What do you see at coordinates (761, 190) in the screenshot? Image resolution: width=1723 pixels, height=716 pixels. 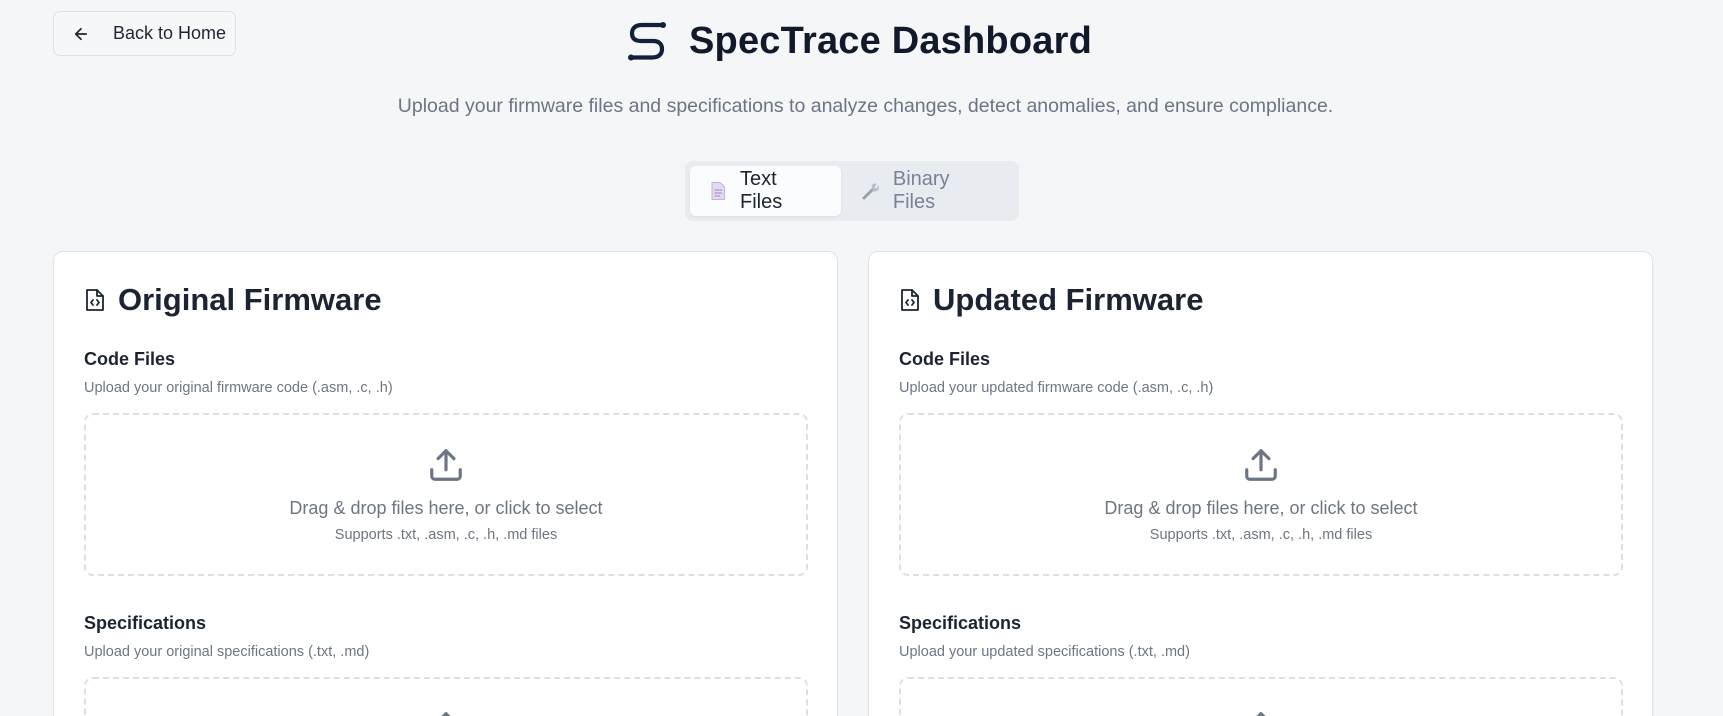 I see `tab-text-files-label: Text Files` at bounding box center [761, 190].